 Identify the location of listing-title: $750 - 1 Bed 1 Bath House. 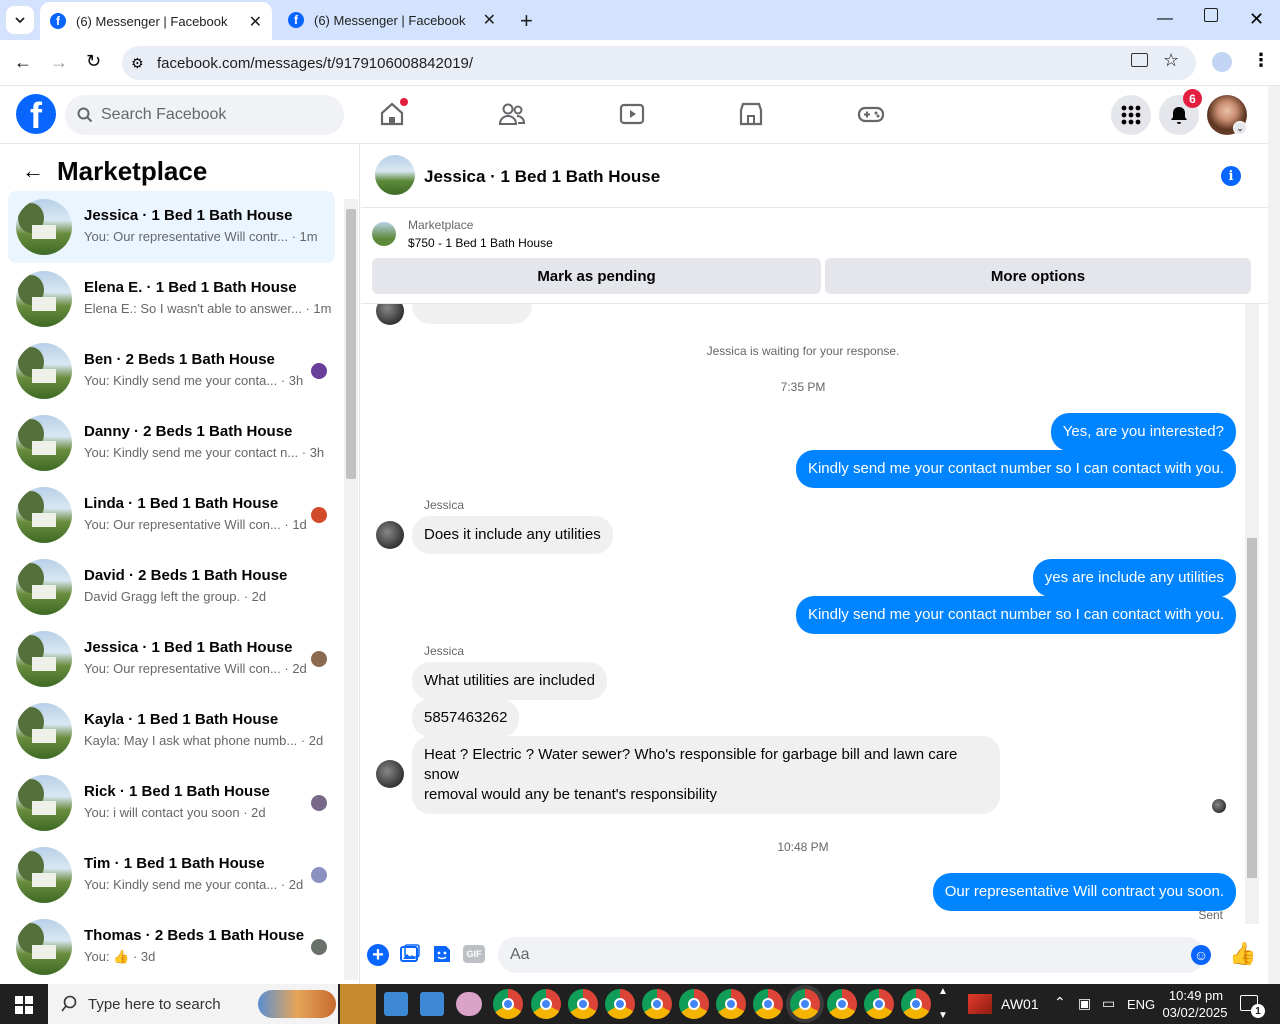
(480, 243).